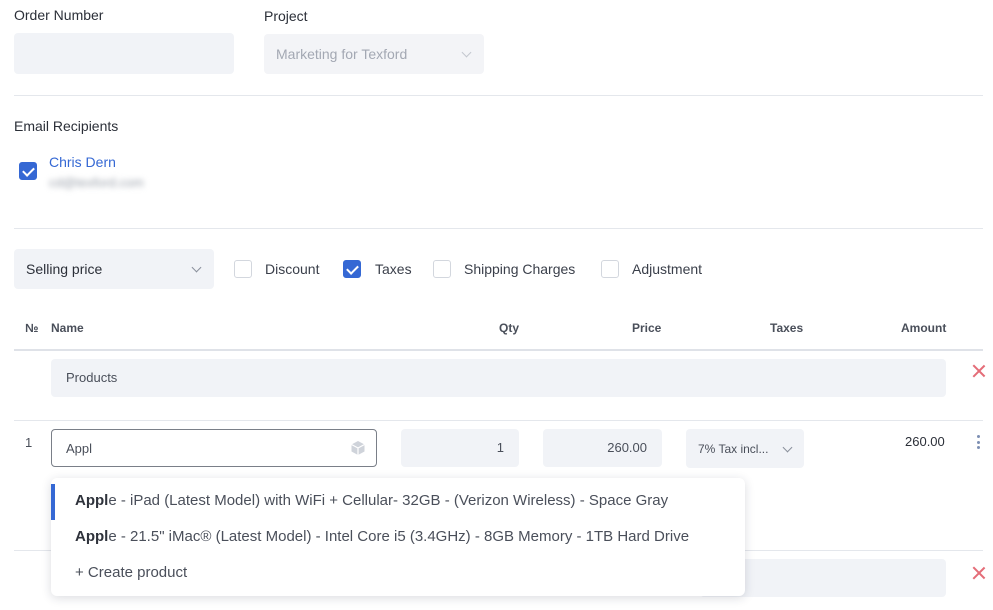  Describe the element at coordinates (124, 53) in the screenshot. I see `order-number-input` at that location.